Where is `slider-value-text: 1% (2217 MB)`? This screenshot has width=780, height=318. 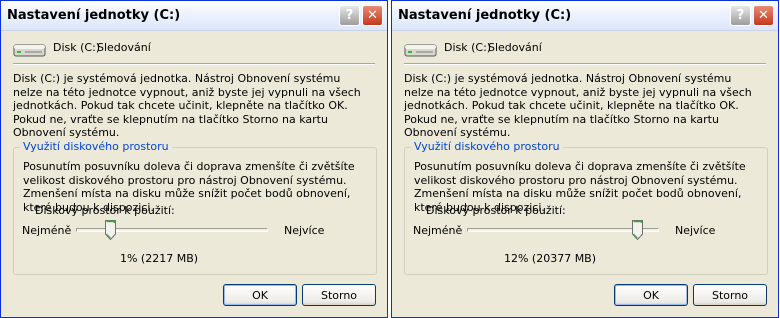
slider-value-text: 1% (2217 MB) is located at coordinates (159, 258).